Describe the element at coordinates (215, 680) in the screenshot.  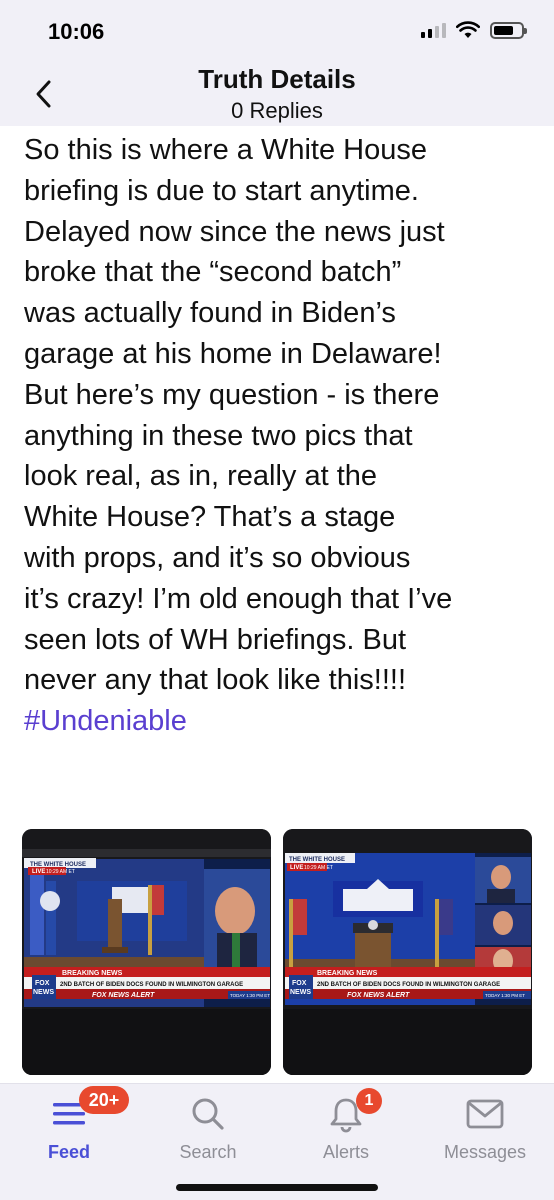
I see `post-text-line: never any that look like this!!!!` at that location.